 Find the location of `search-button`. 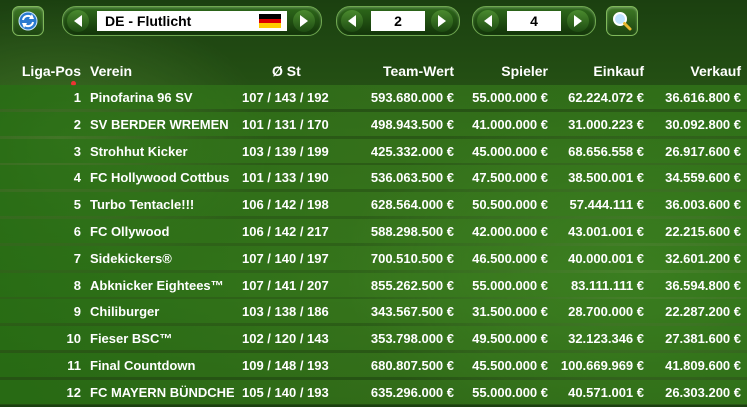

search-button is located at coordinates (622, 21).